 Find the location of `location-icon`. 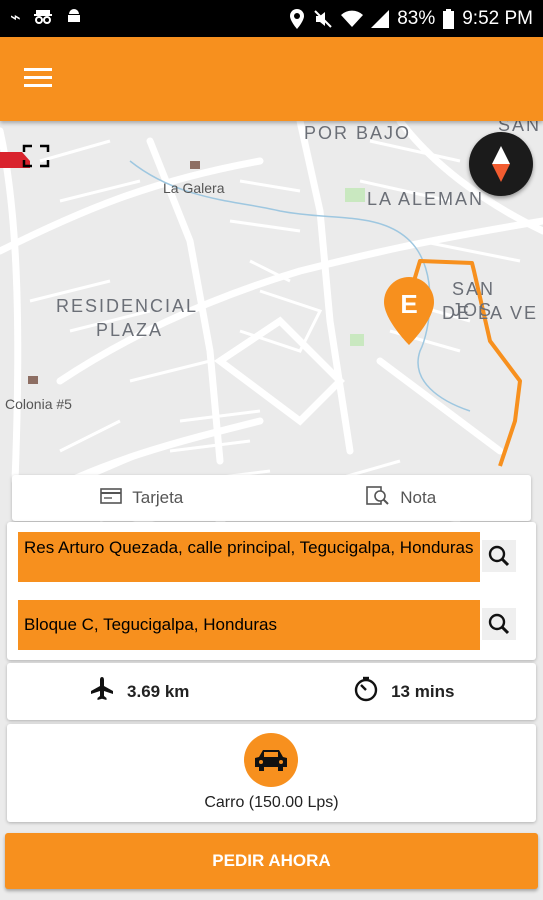

location-icon is located at coordinates (297, 18).